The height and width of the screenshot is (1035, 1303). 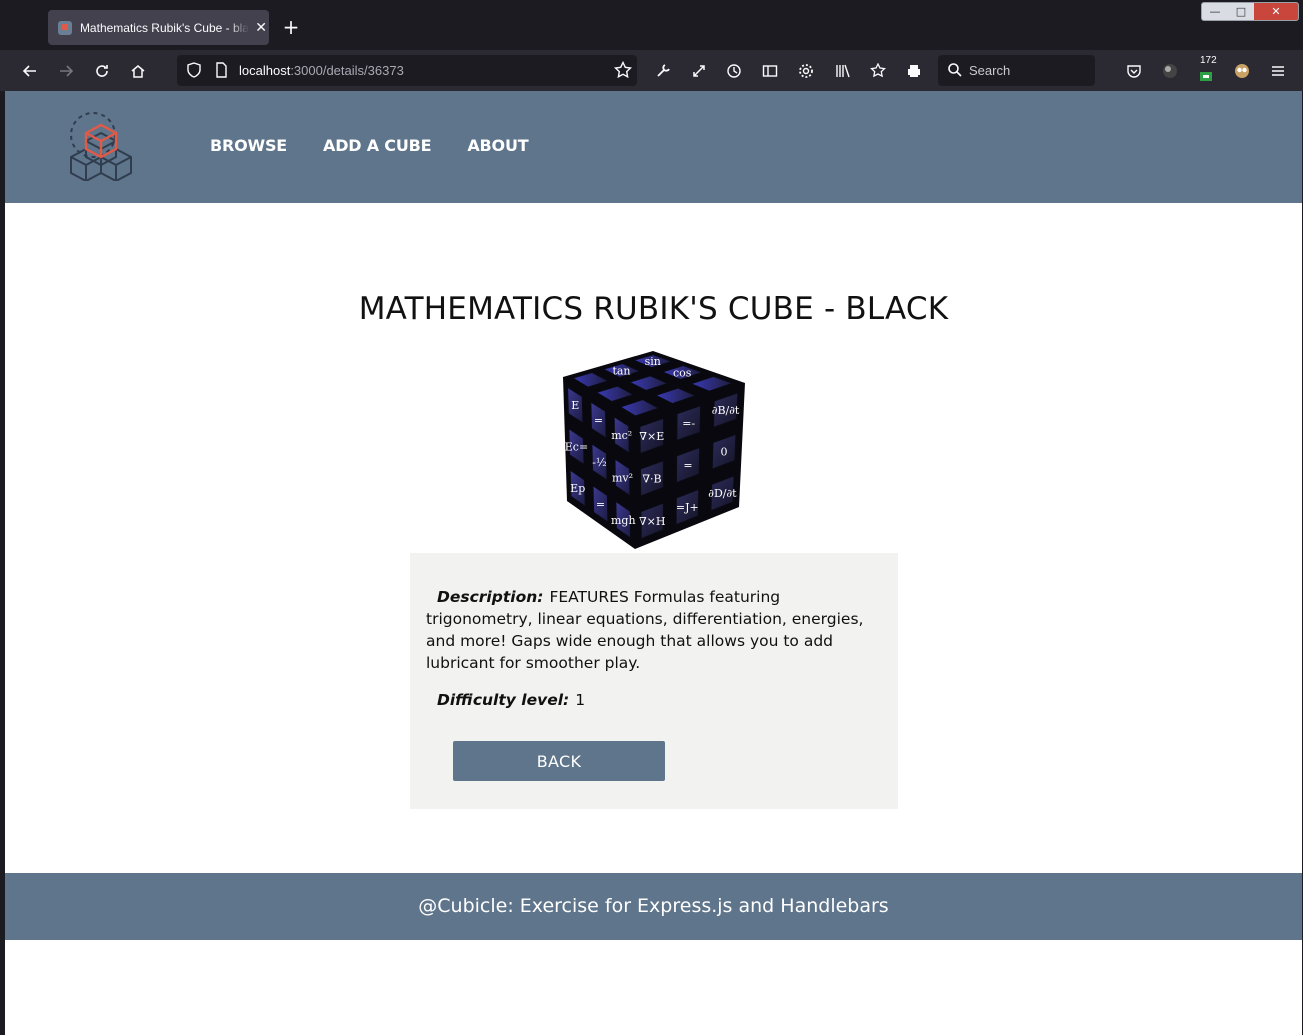 What do you see at coordinates (66, 71) in the screenshot?
I see `forward-arrow-icon` at bounding box center [66, 71].